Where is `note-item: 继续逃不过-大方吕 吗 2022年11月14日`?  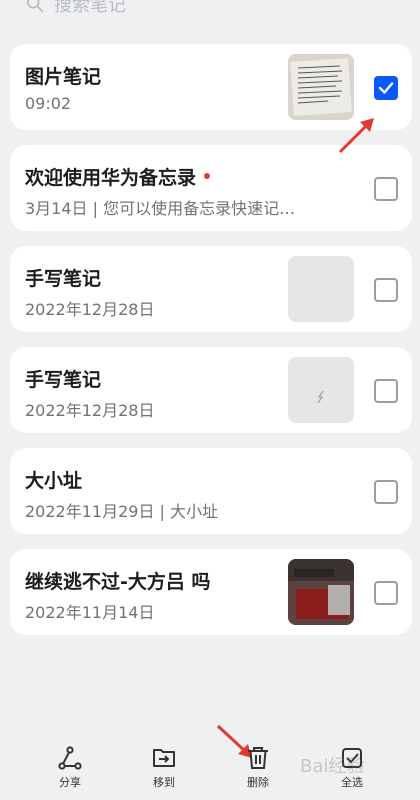
note-item: 继续逃不过-大方吕 吗 2022年11月14日 is located at coordinates (211, 592).